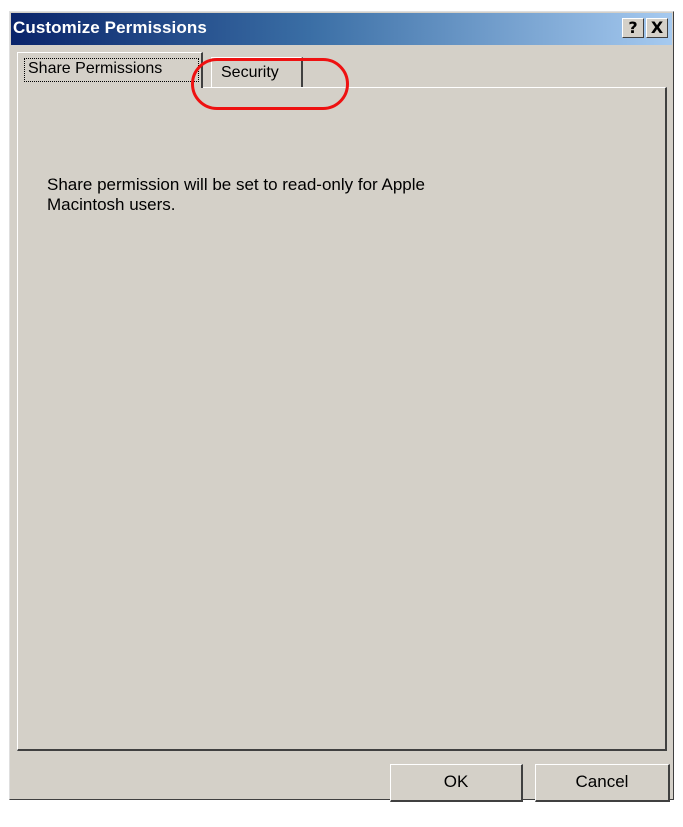  I want to click on close-icon: X, so click(657, 28).